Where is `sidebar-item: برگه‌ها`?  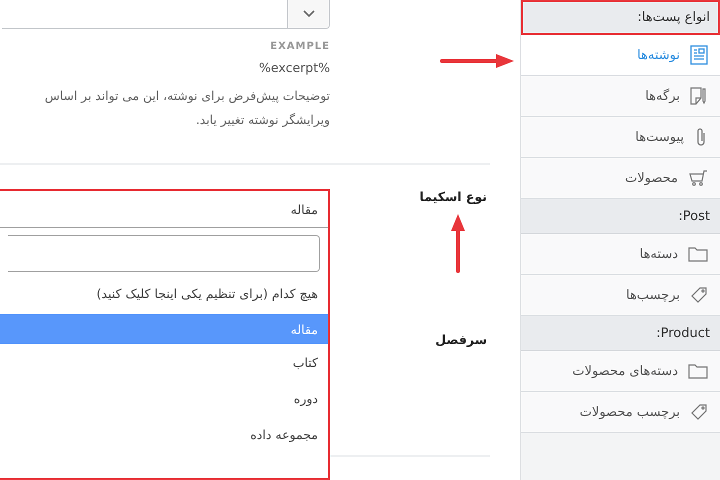 sidebar-item: برگه‌ها is located at coordinates (620, 96).